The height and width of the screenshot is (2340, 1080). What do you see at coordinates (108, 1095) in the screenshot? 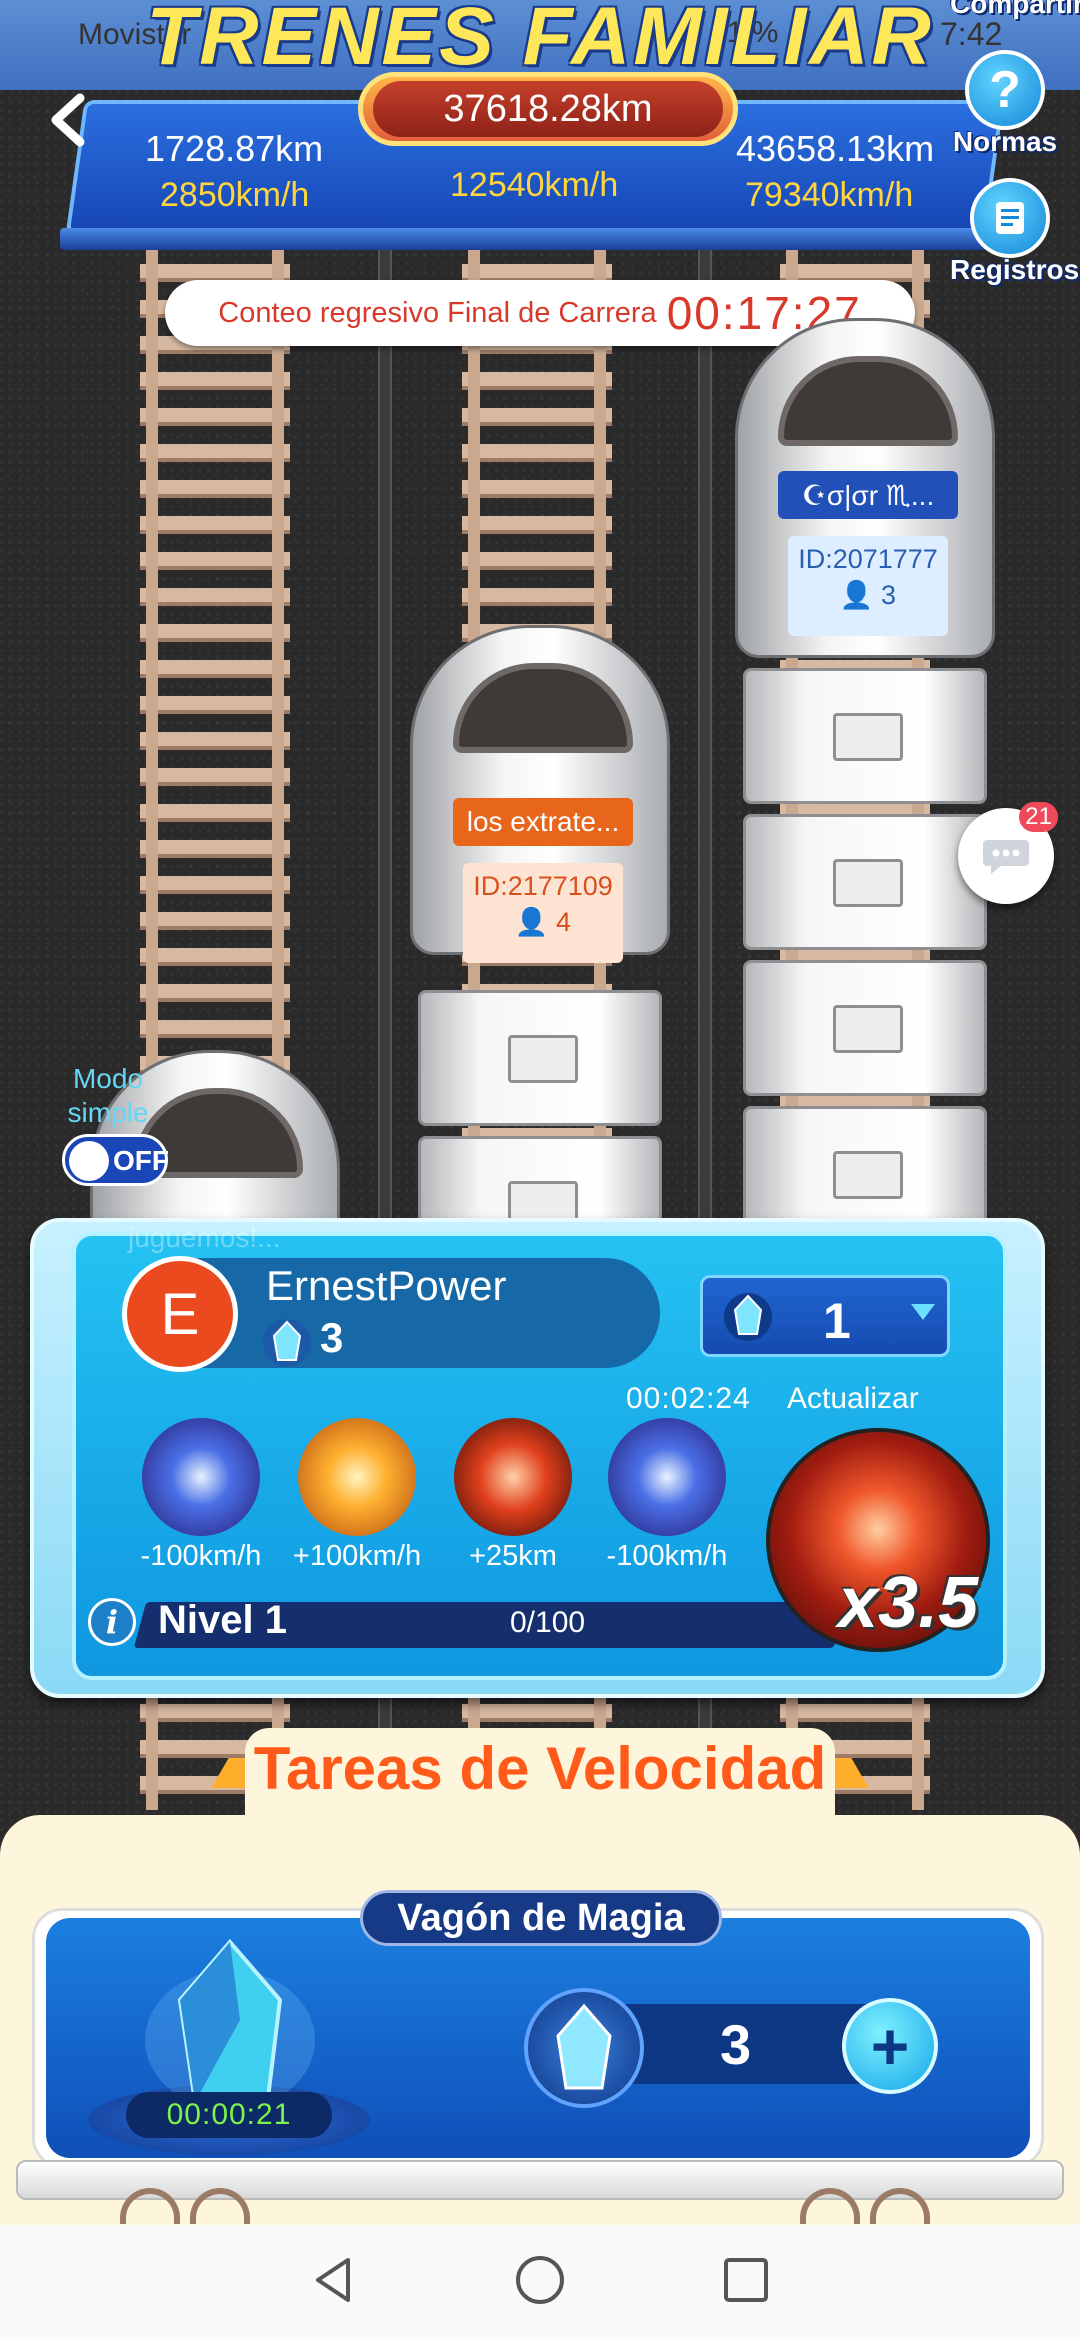
I see `simple-mode-label: Modo simple` at bounding box center [108, 1095].